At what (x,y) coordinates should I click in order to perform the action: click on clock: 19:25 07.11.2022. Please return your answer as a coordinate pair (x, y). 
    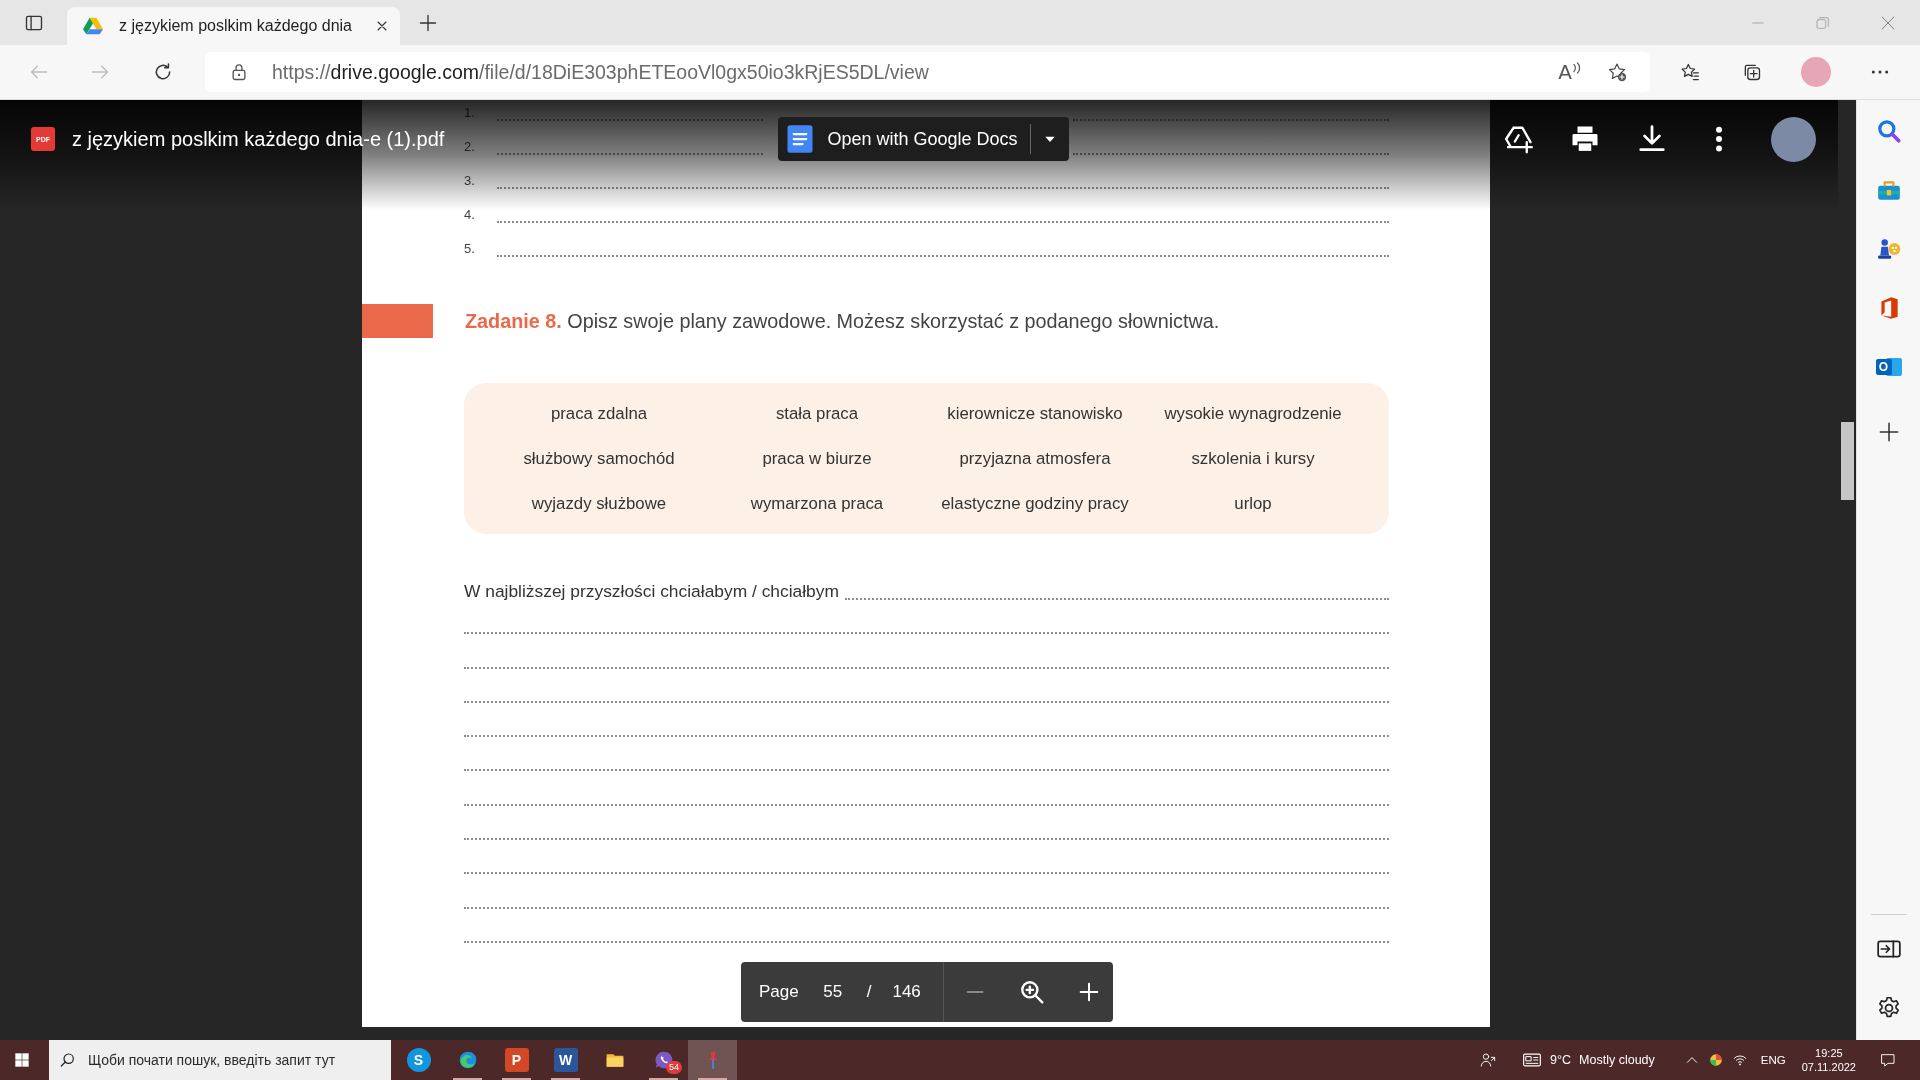
    Looking at the image, I should click on (1828, 1060).